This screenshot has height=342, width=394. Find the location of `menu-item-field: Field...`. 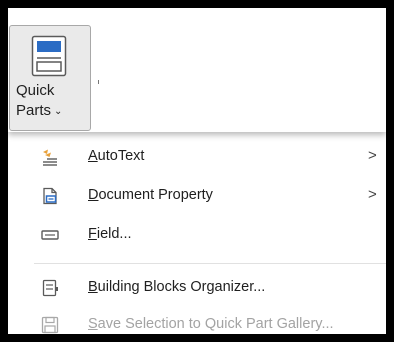

menu-item-field: Field... is located at coordinates (197, 235).